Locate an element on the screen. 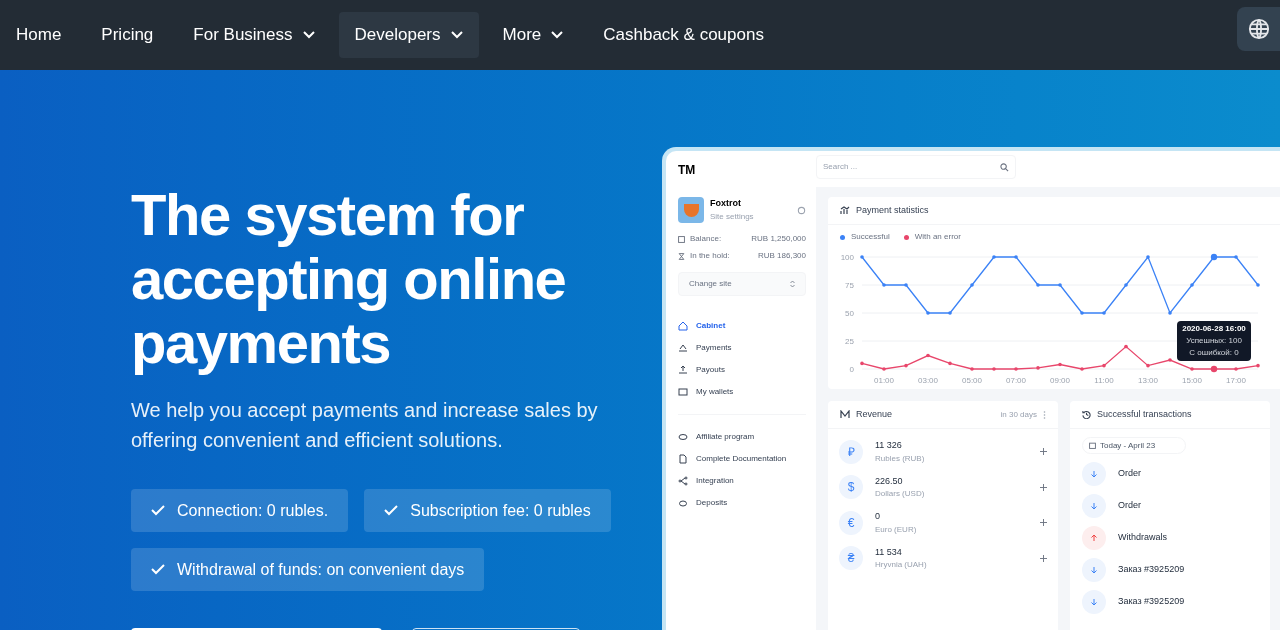 Image resolution: width=1280 pixels, height=630 pixels. amount: 226.50 is located at coordinates (889, 481).